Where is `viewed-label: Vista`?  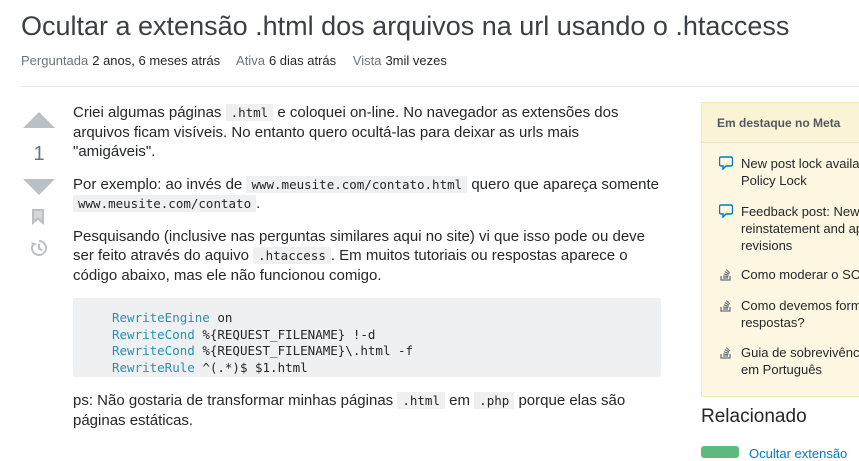 viewed-label: Vista is located at coordinates (367, 60).